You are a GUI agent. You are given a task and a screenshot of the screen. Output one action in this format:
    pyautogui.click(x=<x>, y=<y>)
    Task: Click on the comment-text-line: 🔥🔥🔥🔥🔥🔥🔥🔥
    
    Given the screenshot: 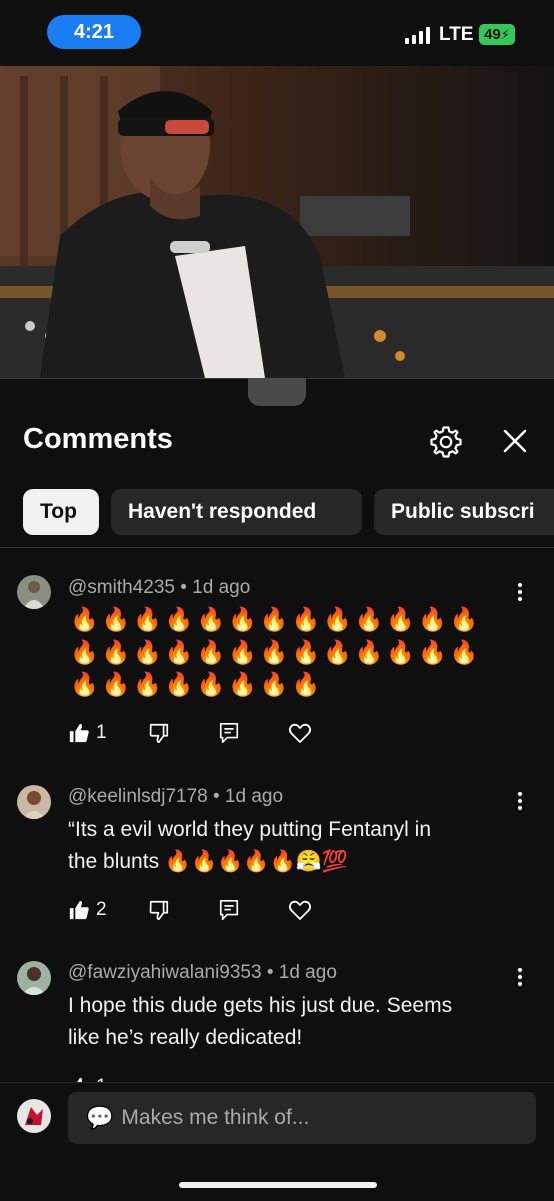 What is the action you would take?
    pyautogui.click(x=197, y=684)
    